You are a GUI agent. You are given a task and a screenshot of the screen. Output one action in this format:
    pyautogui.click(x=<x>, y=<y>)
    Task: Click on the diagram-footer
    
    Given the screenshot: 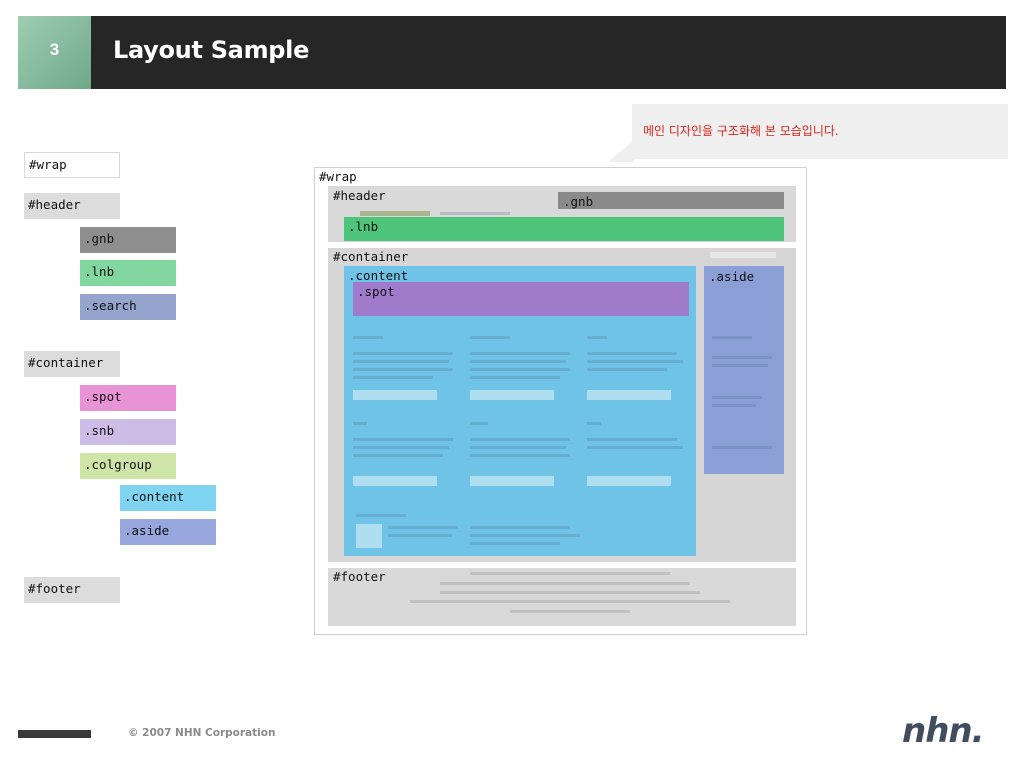 What is the action you would take?
    pyautogui.click(x=562, y=597)
    